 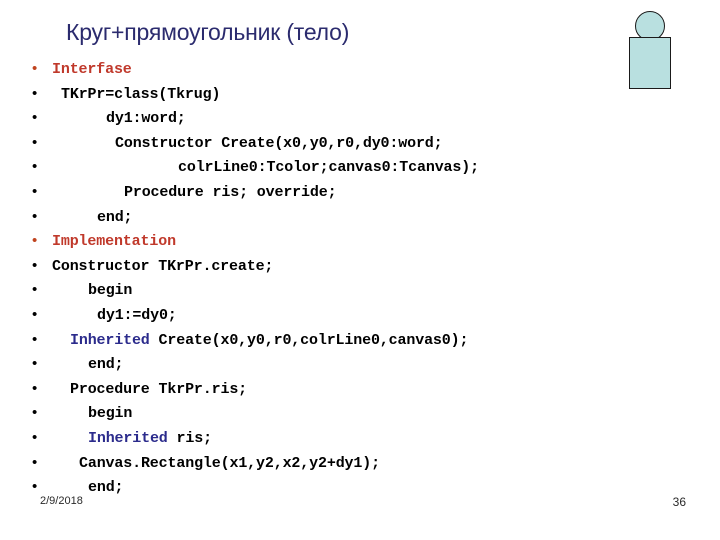 What do you see at coordinates (368, 442) in the screenshot?
I see `code-line: • Inherited ris;` at bounding box center [368, 442].